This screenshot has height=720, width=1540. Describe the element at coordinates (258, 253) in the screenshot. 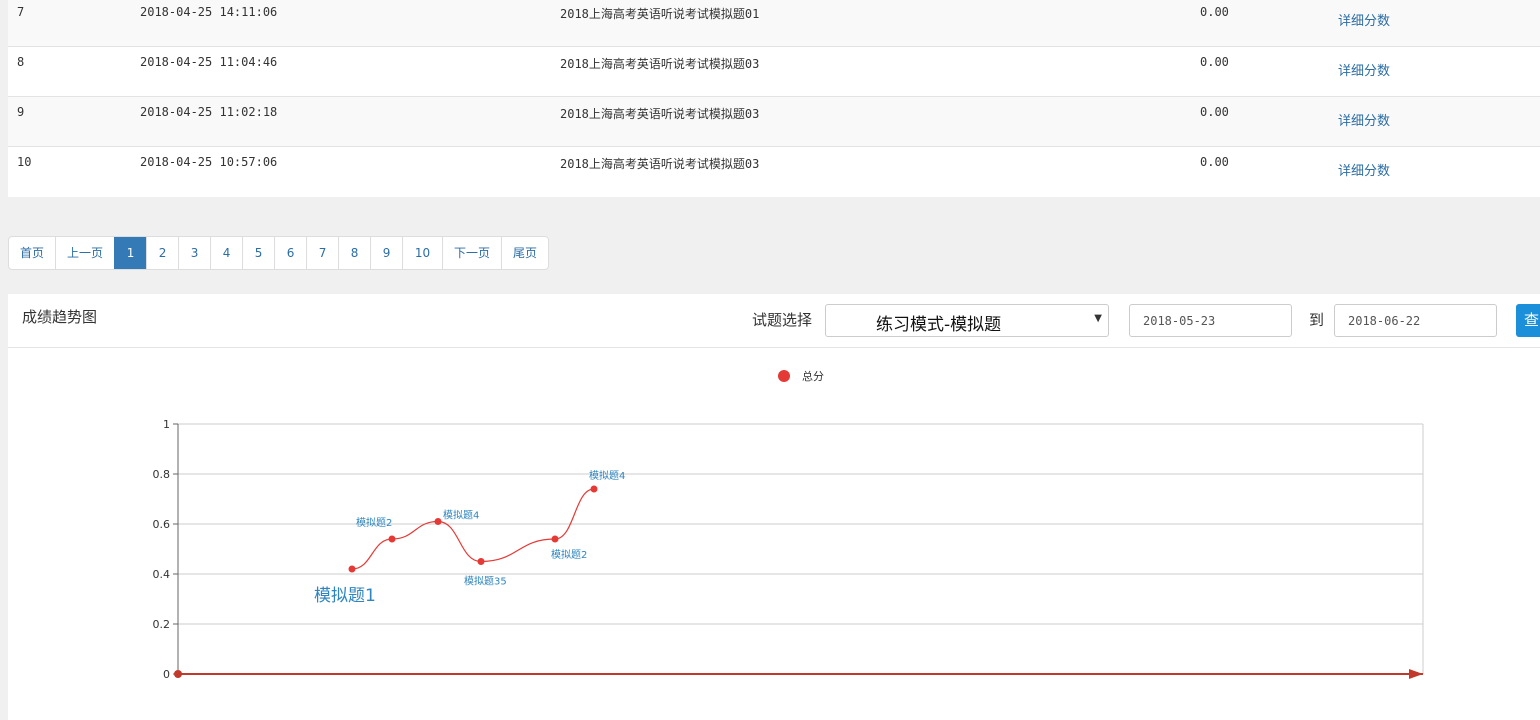

I see `pager-page-5: 5` at that location.